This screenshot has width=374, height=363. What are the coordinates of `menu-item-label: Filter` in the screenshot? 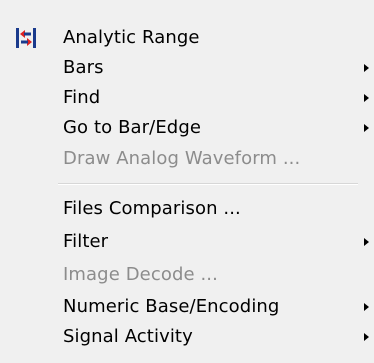 It's located at (86, 241).